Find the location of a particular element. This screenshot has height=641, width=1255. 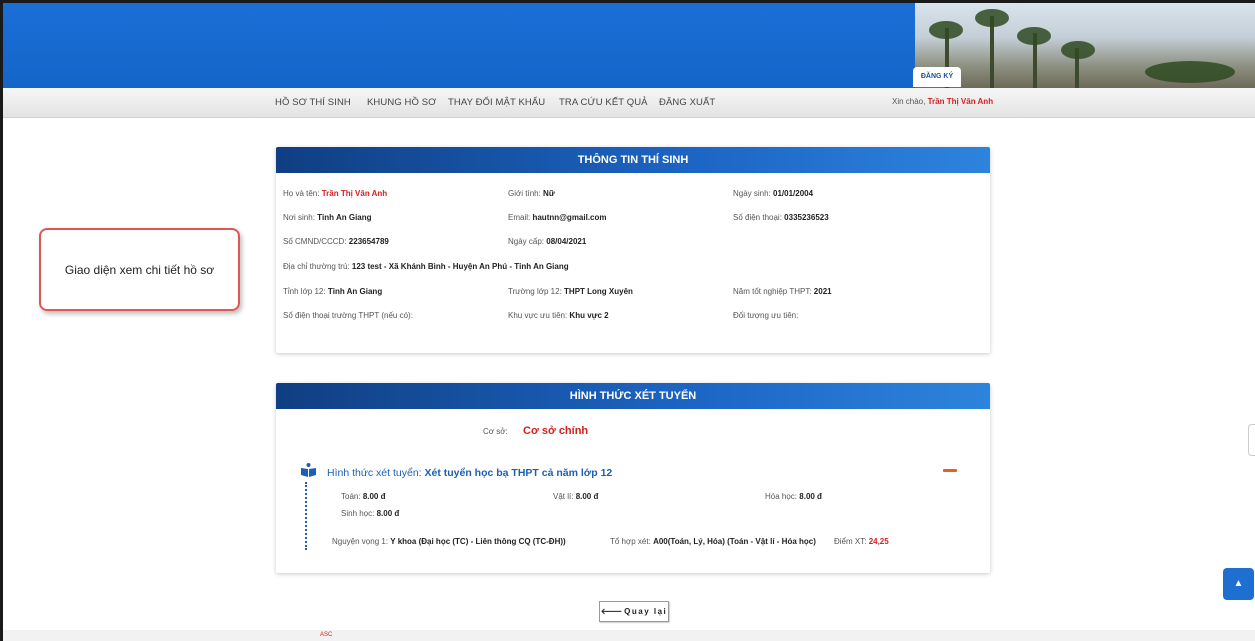

field-grade12-province: Tỉnh lớp 12: Tỉnh An Giang is located at coordinates (333, 291).